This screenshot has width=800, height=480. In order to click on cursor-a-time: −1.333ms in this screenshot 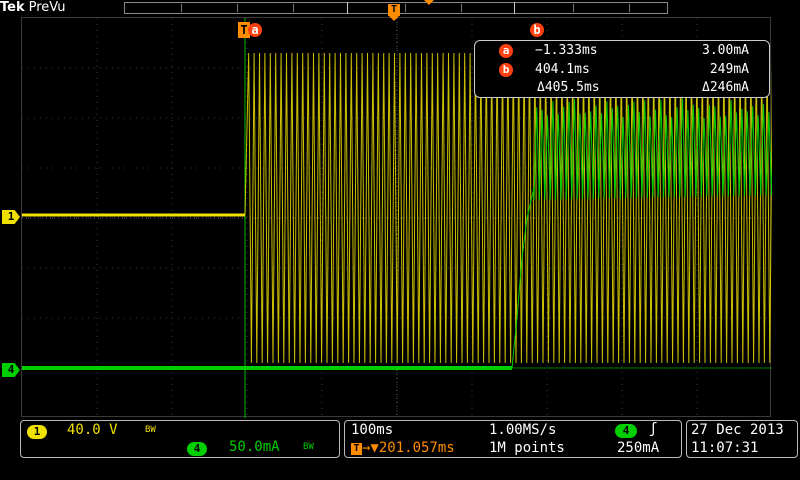, I will do `click(590, 51)`.